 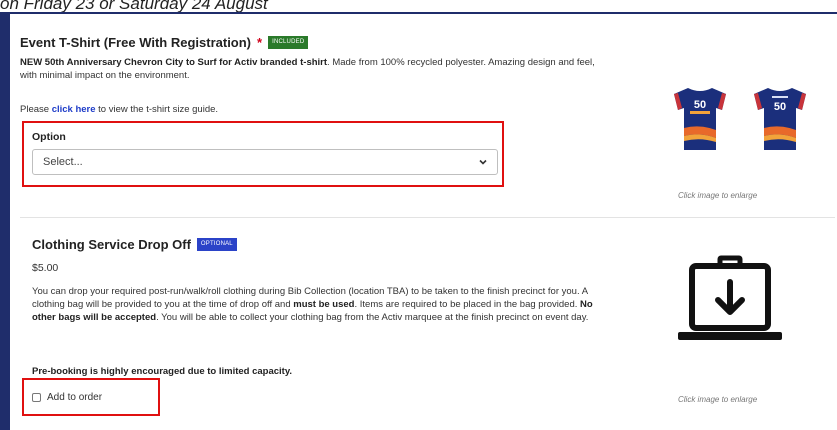 What do you see at coordinates (111, 244) in the screenshot?
I see `clothing-title: Clothing Service Drop Off` at bounding box center [111, 244].